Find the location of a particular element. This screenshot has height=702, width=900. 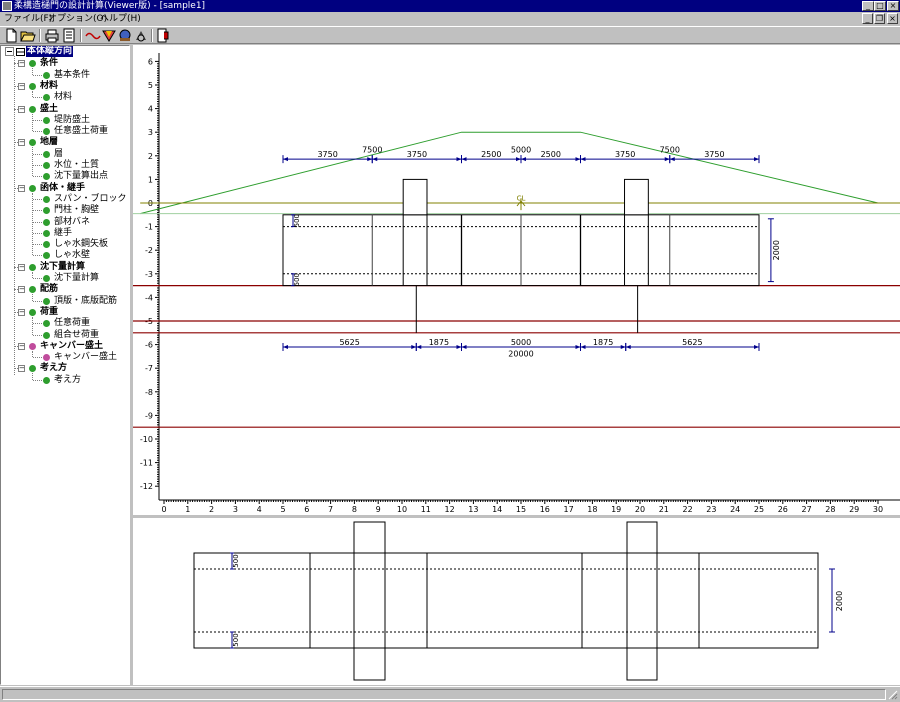

status-bar is located at coordinates (450, 694).